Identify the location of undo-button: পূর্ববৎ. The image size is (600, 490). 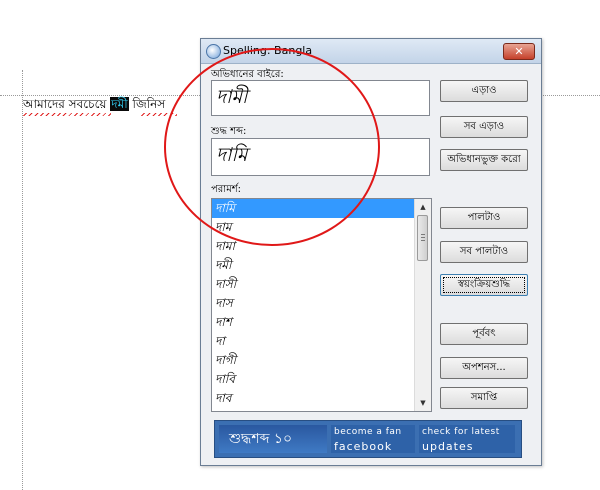
(484, 334).